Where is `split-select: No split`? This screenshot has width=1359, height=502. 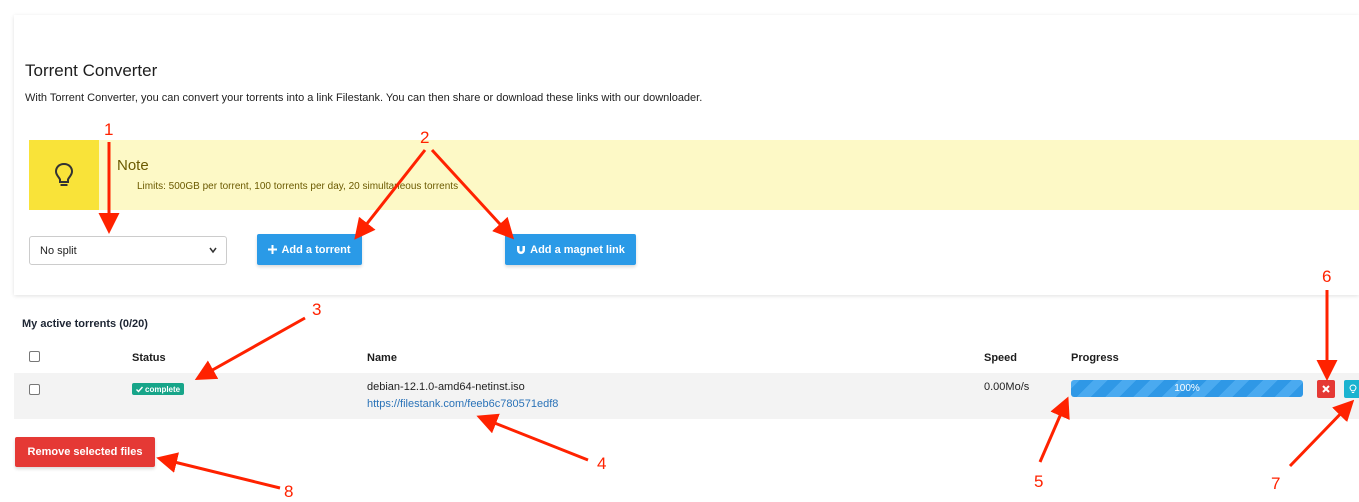 split-select: No split is located at coordinates (128, 250).